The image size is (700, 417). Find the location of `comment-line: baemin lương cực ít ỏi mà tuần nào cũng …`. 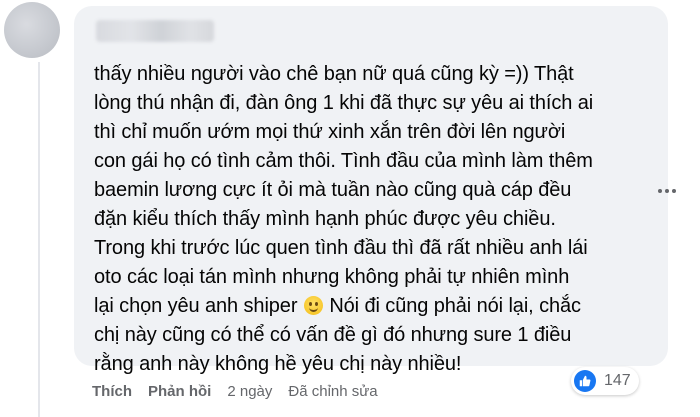

comment-line: baemin lương cực ít ỏi mà tuần nào cũng … is located at coordinates (333, 190).